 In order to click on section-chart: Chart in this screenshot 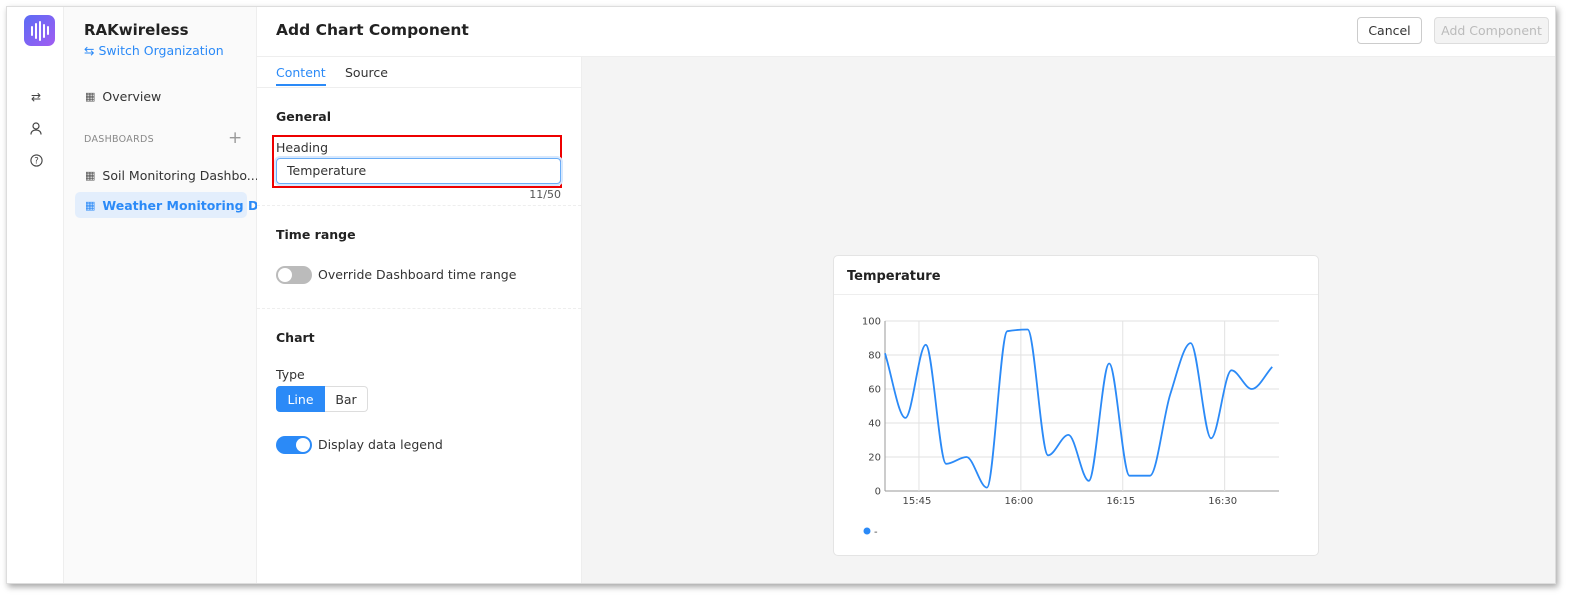, I will do `click(295, 337)`.